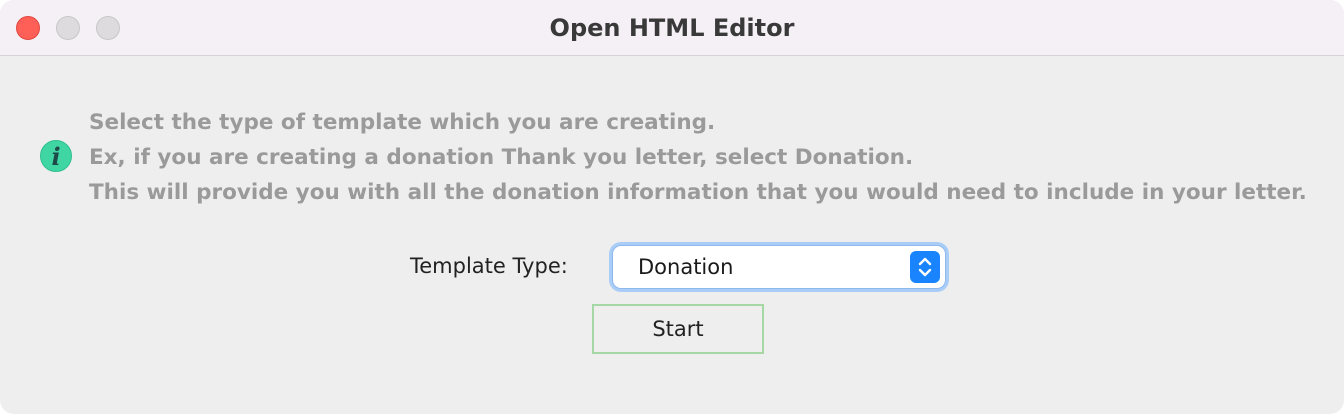  I want to click on window-title: Open HTML Editor, so click(672, 28).